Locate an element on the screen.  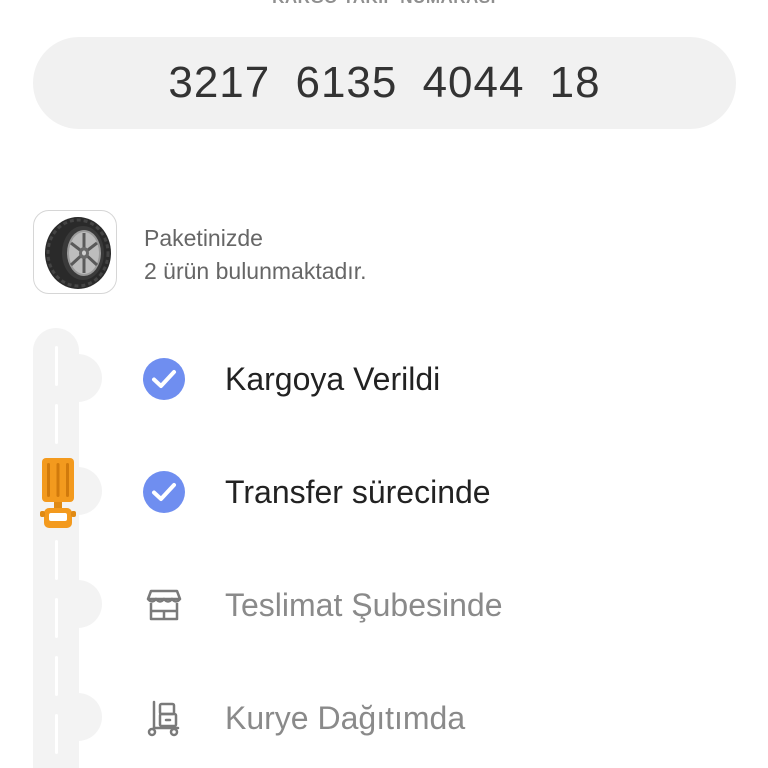
tracking-number: 3217 6135 4044 18 is located at coordinates (384, 83).